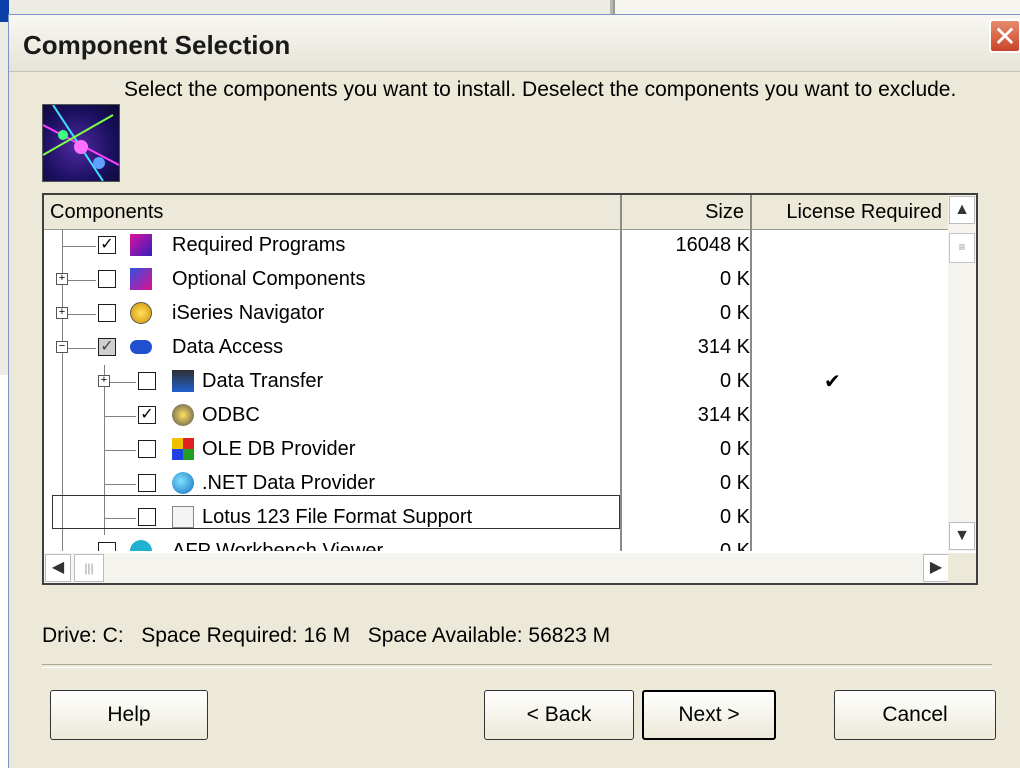  What do you see at coordinates (915, 715) in the screenshot?
I see `cancel-button: Cancel` at bounding box center [915, 715].